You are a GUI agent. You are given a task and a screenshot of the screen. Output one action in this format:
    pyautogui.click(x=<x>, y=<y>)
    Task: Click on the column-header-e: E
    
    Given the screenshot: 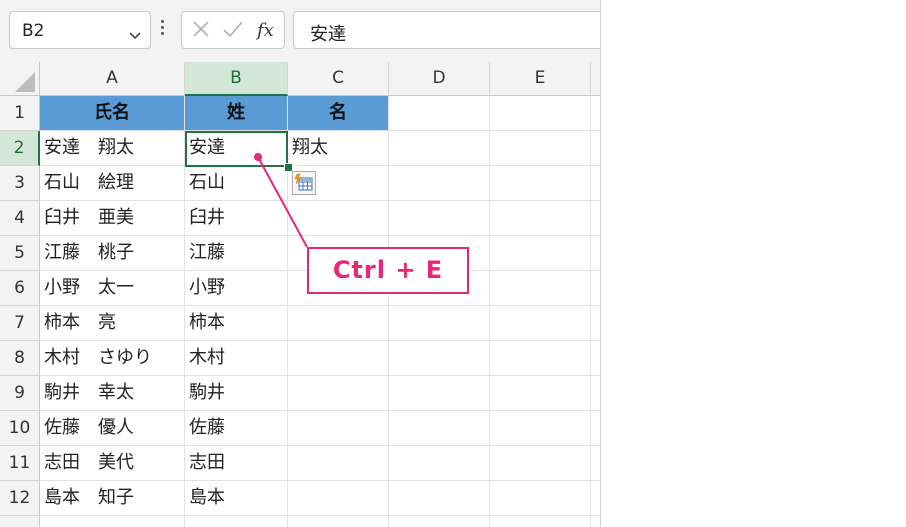 What is the action you would take?
    pyautogui.click(x=540, y=79)
    